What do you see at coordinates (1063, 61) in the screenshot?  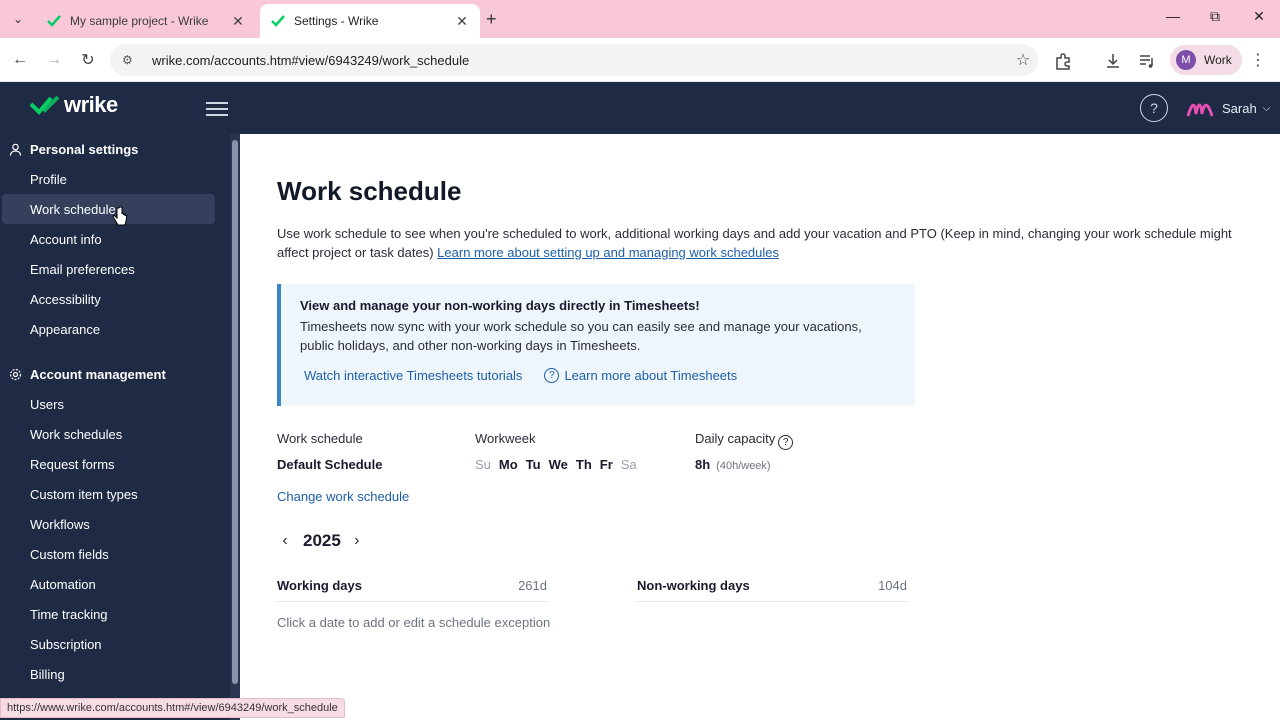 I see `extensions-puzzle-icon` at bounding box center [1063, 61].